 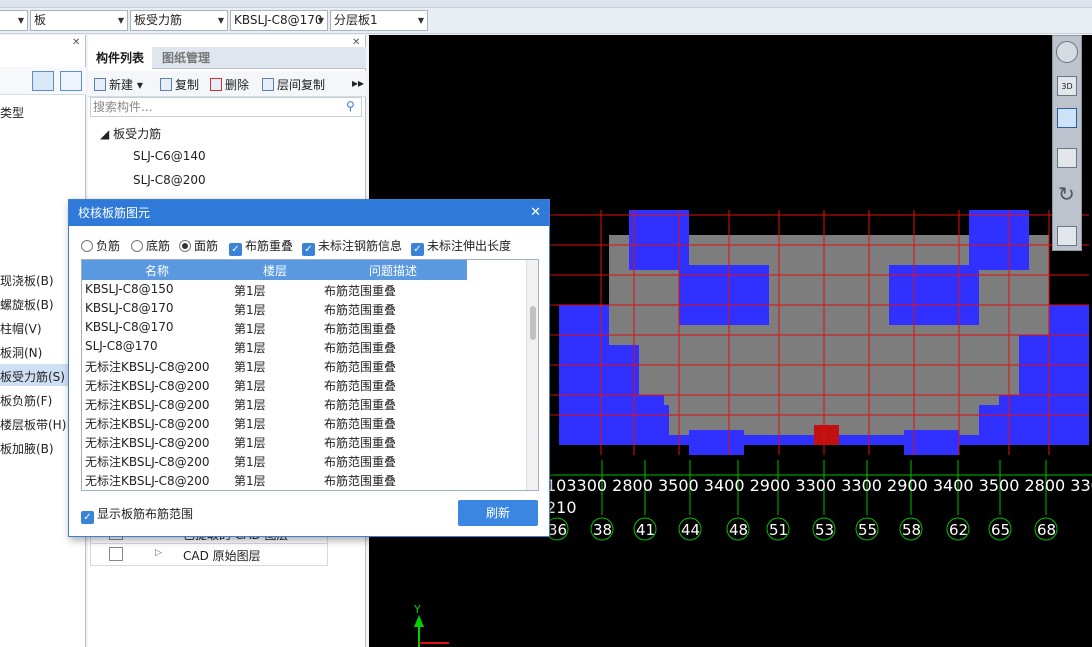 What do you see at coordinates (169, 156) in the screenshot?
I see `tree-item: SLJ-C6@140` at bounding box center [169, 156].